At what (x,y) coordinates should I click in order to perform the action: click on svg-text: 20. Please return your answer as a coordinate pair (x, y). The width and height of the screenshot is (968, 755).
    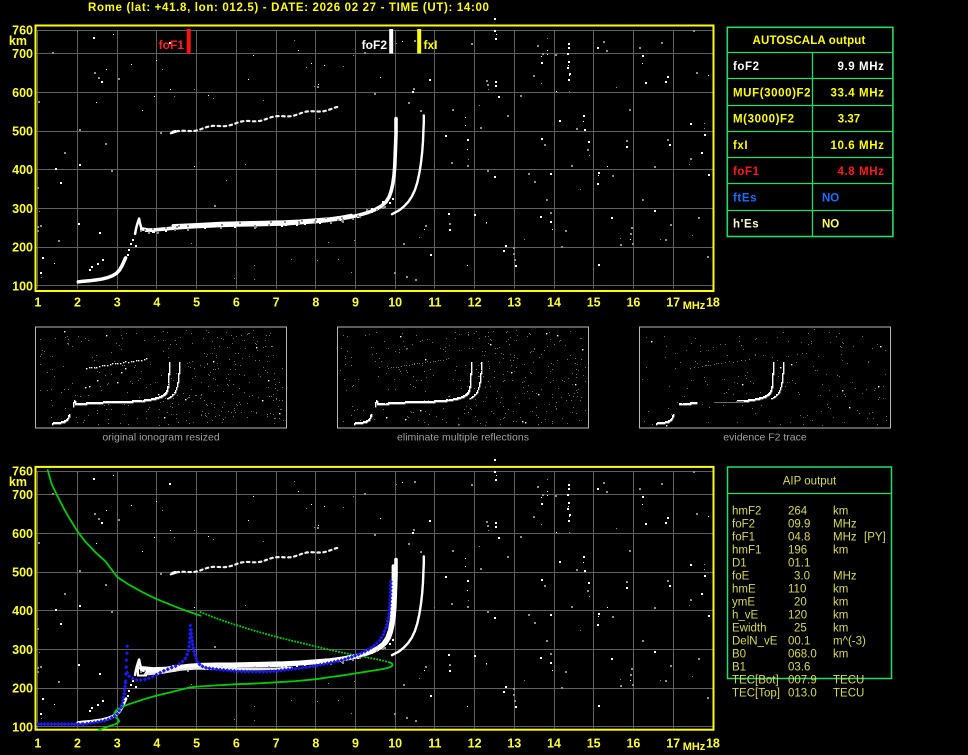
    Looking at the image, I should click on (800, 603).